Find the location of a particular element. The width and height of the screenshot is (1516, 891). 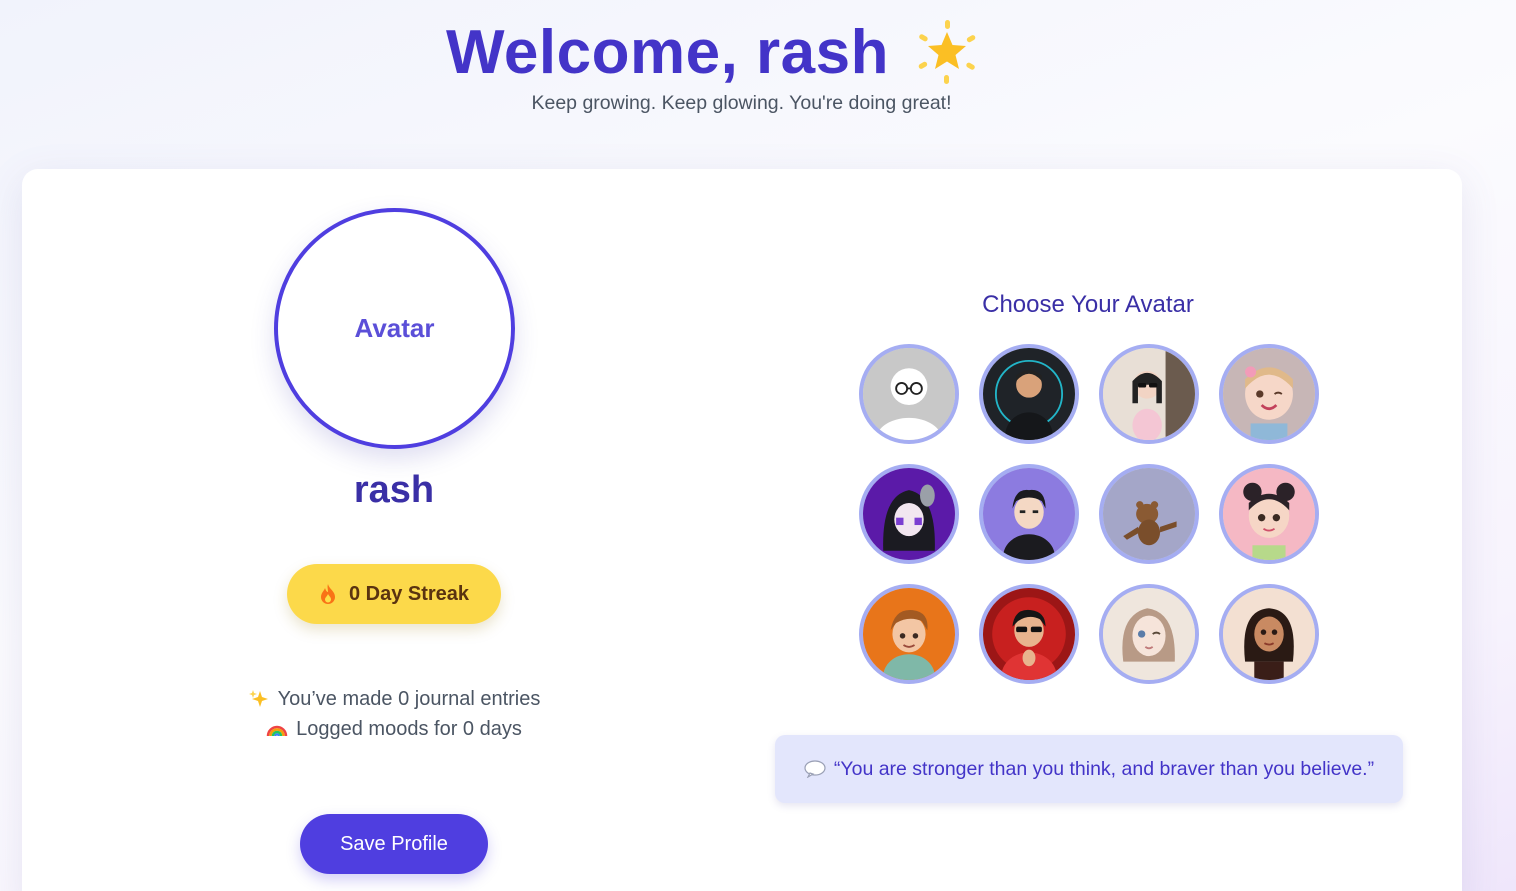

avatar-option-girl-winking is located at coordinates (1149, 634).